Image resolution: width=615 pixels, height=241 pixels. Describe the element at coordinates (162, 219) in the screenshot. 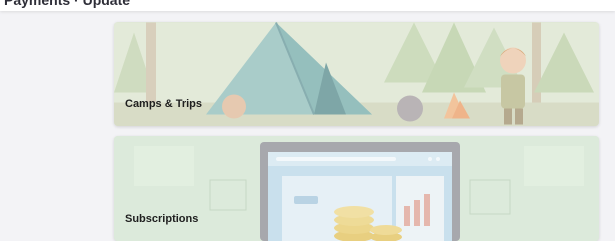

I see `subscriptions-label: Subscriptions` at that location.